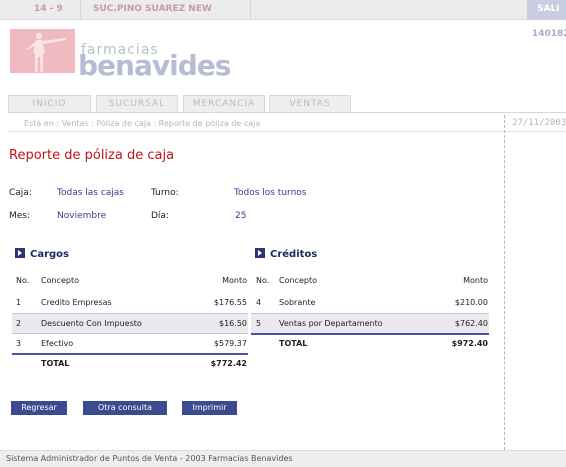 This screenshot has width=566, height=467. I want to click on date-display: 27/11/2003, so click(535, 123).